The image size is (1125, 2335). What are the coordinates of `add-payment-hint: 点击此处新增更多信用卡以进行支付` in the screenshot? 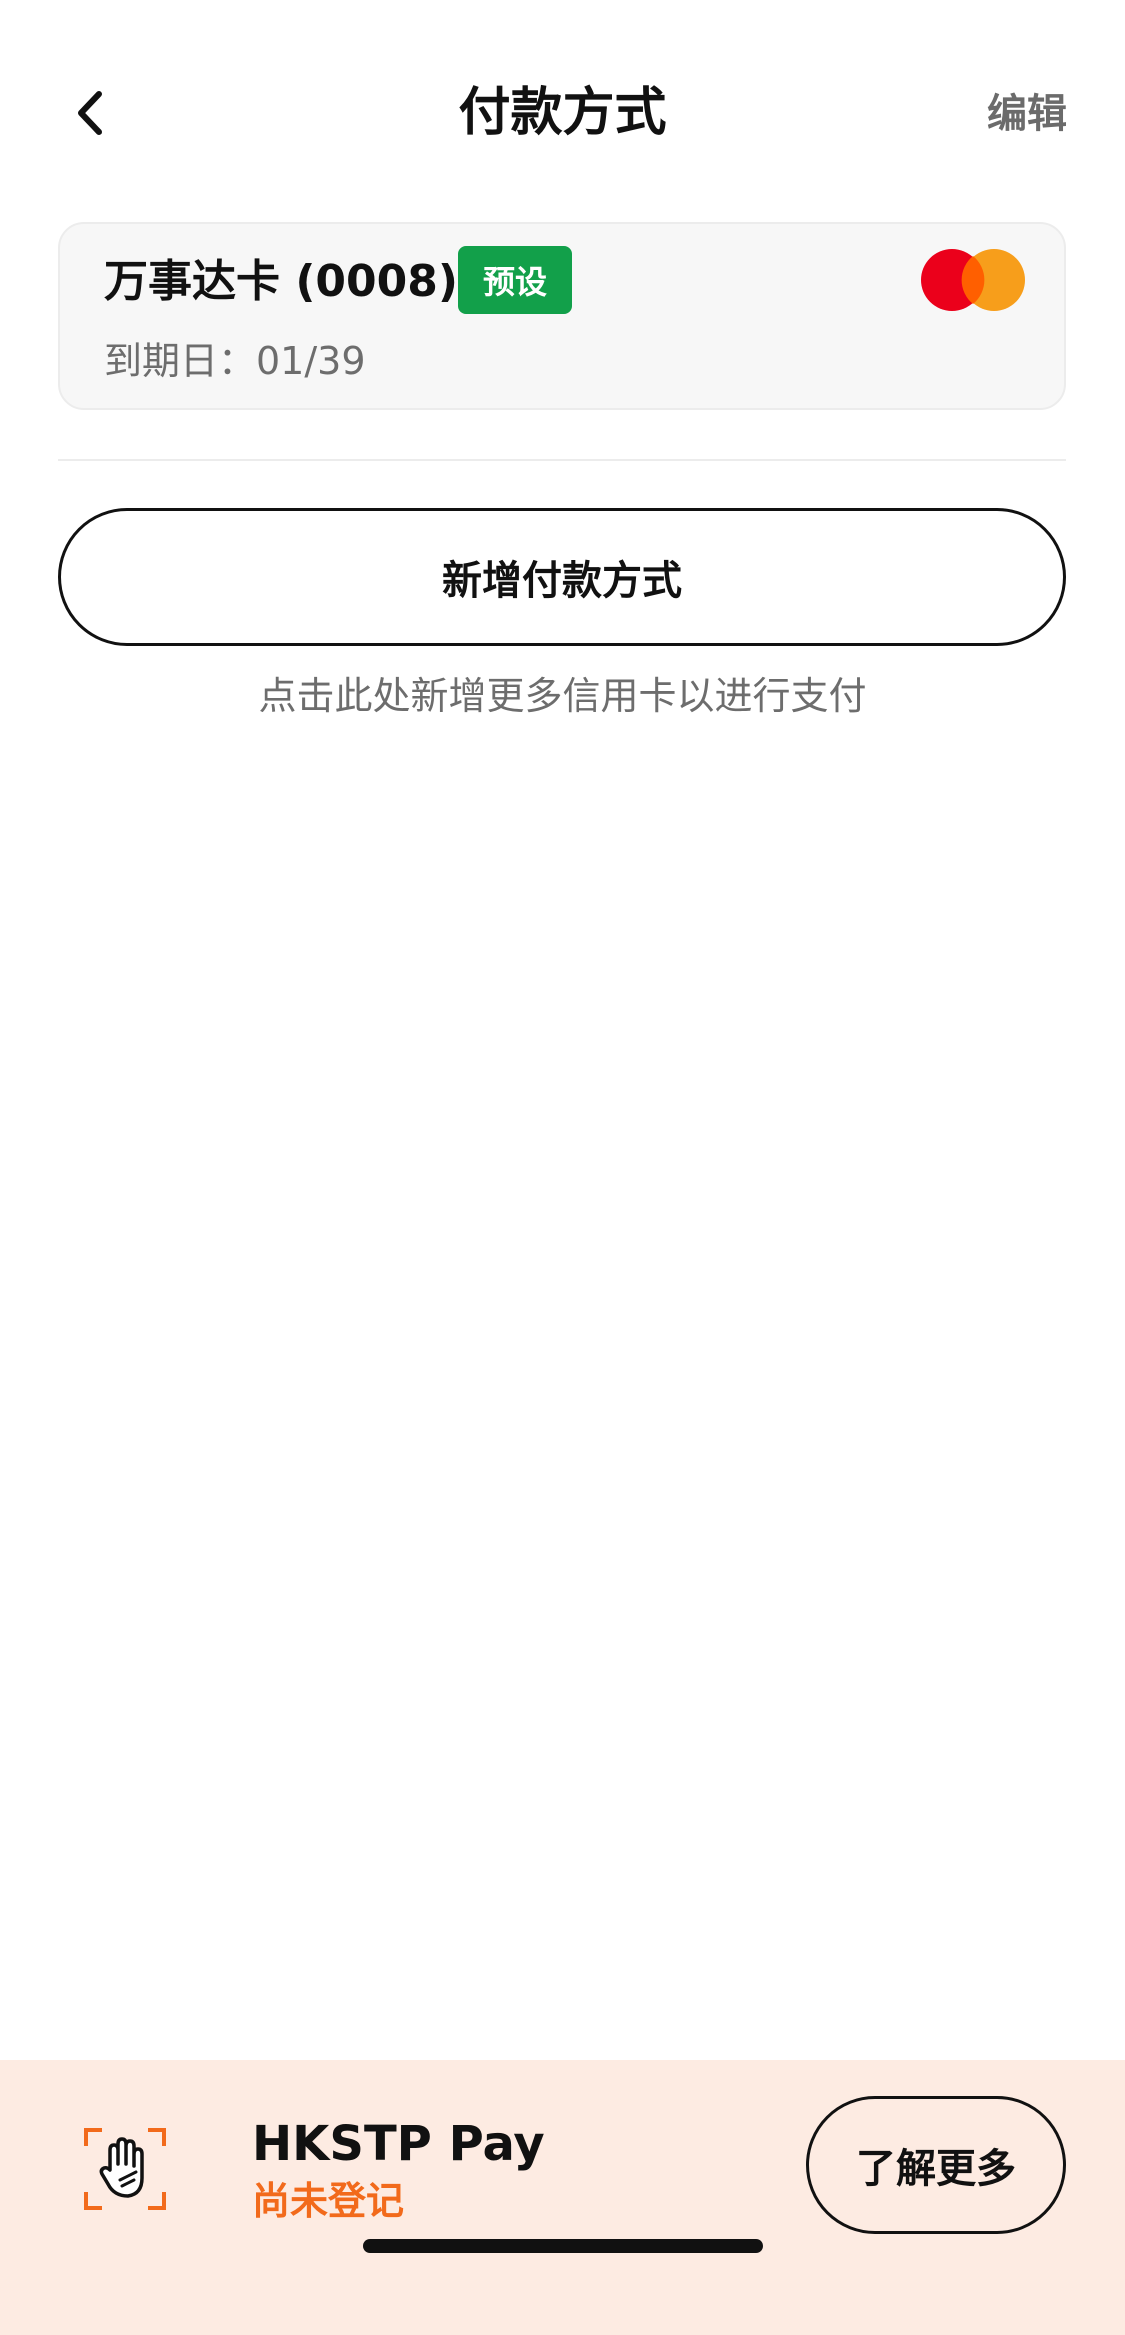 It's located at (562, 696).